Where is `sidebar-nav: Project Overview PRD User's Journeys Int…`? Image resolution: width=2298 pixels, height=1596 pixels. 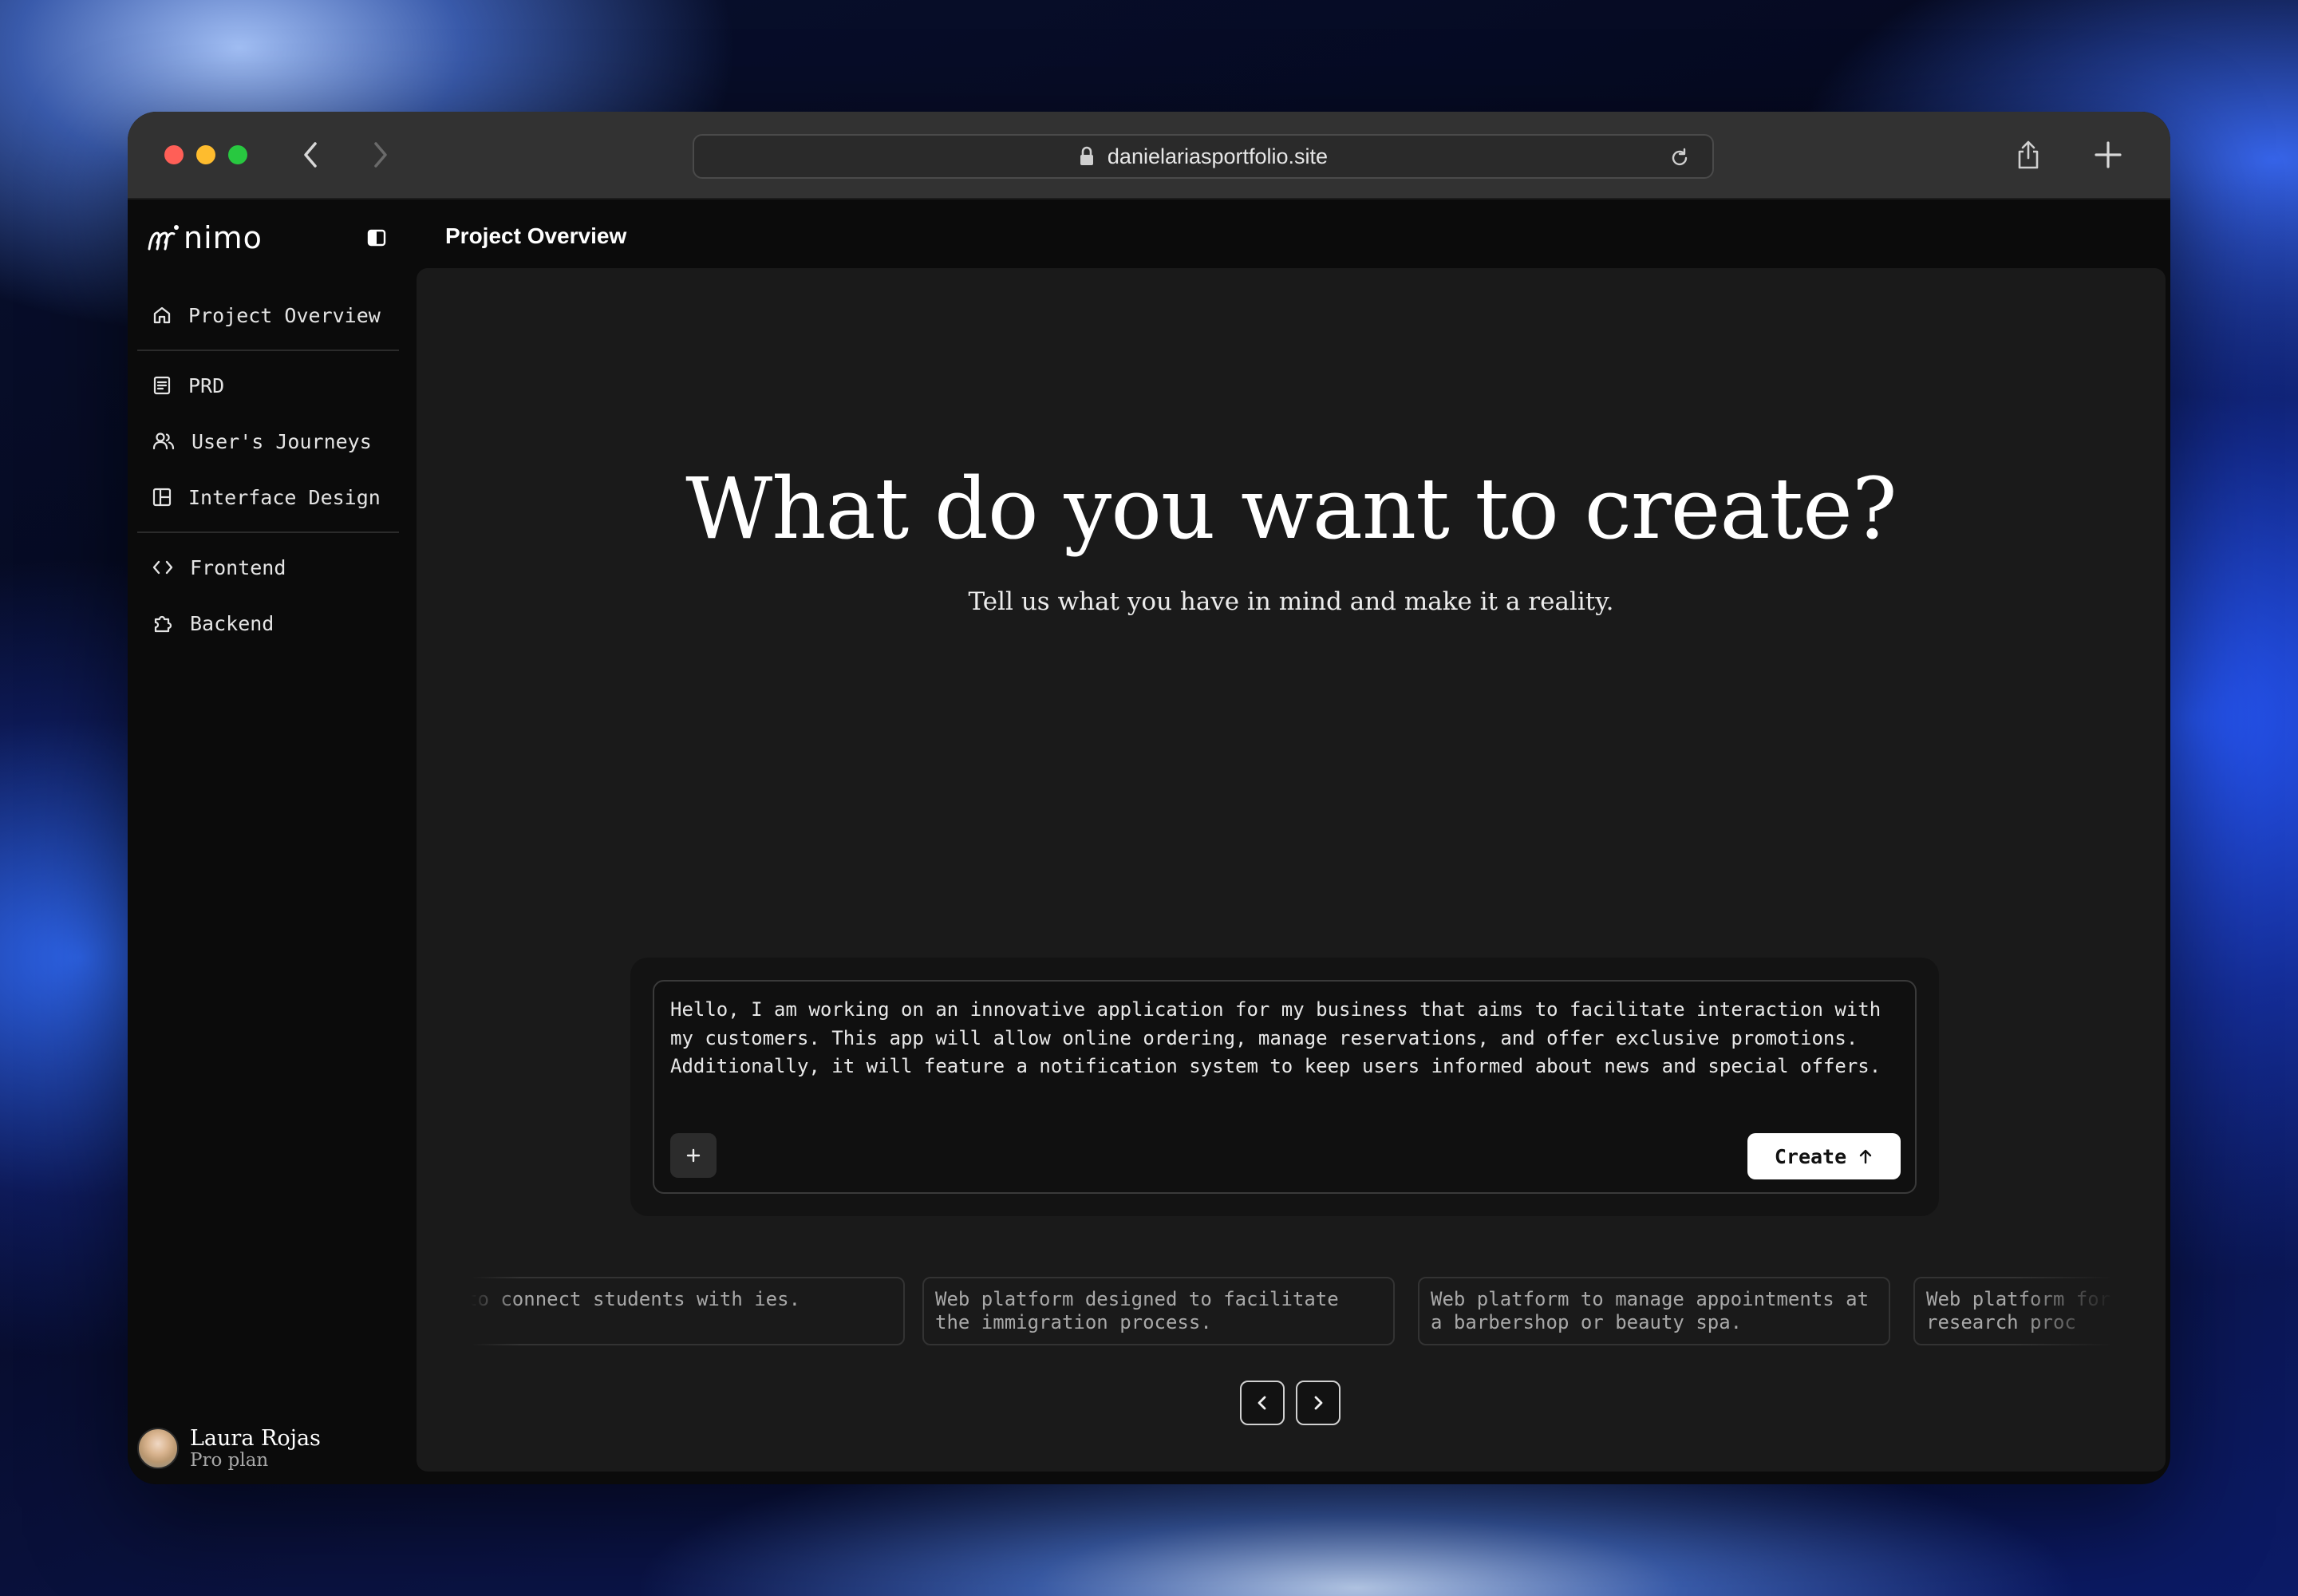
sidebar-nav: Project Overview PRD User's Journeys Int… is located at coordinates (268, 469).